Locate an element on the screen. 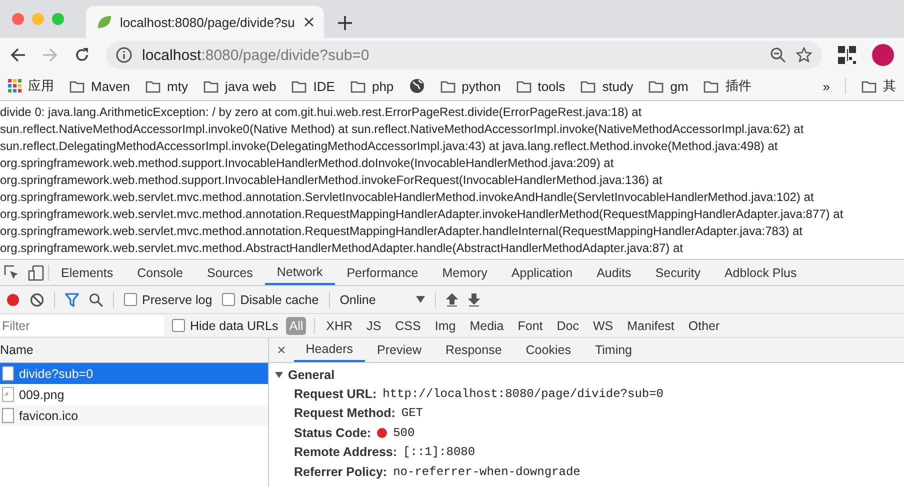  bookmark: 应用 is located at coordinates (41, 86).